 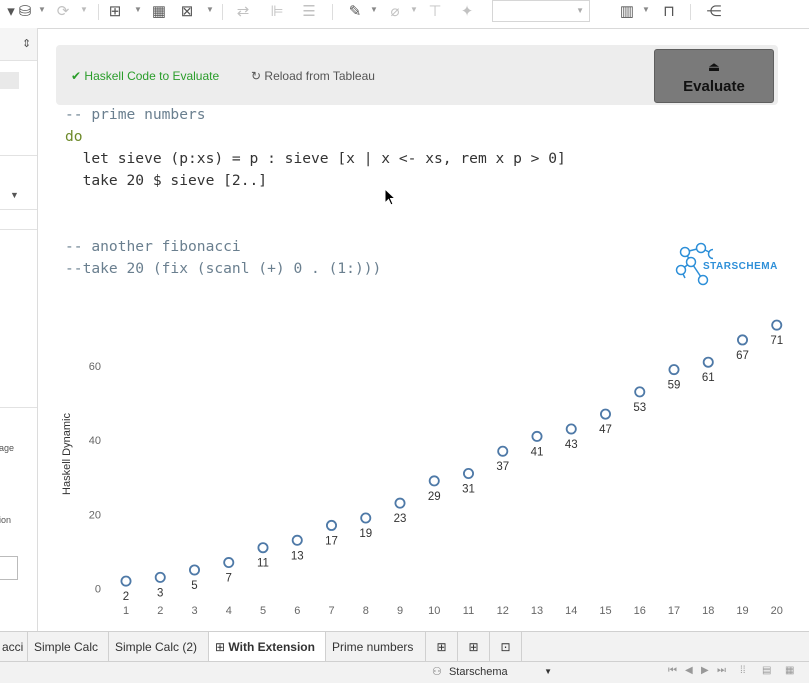 I want to click on x-tick-label: 5, so click(x=263, y=611).